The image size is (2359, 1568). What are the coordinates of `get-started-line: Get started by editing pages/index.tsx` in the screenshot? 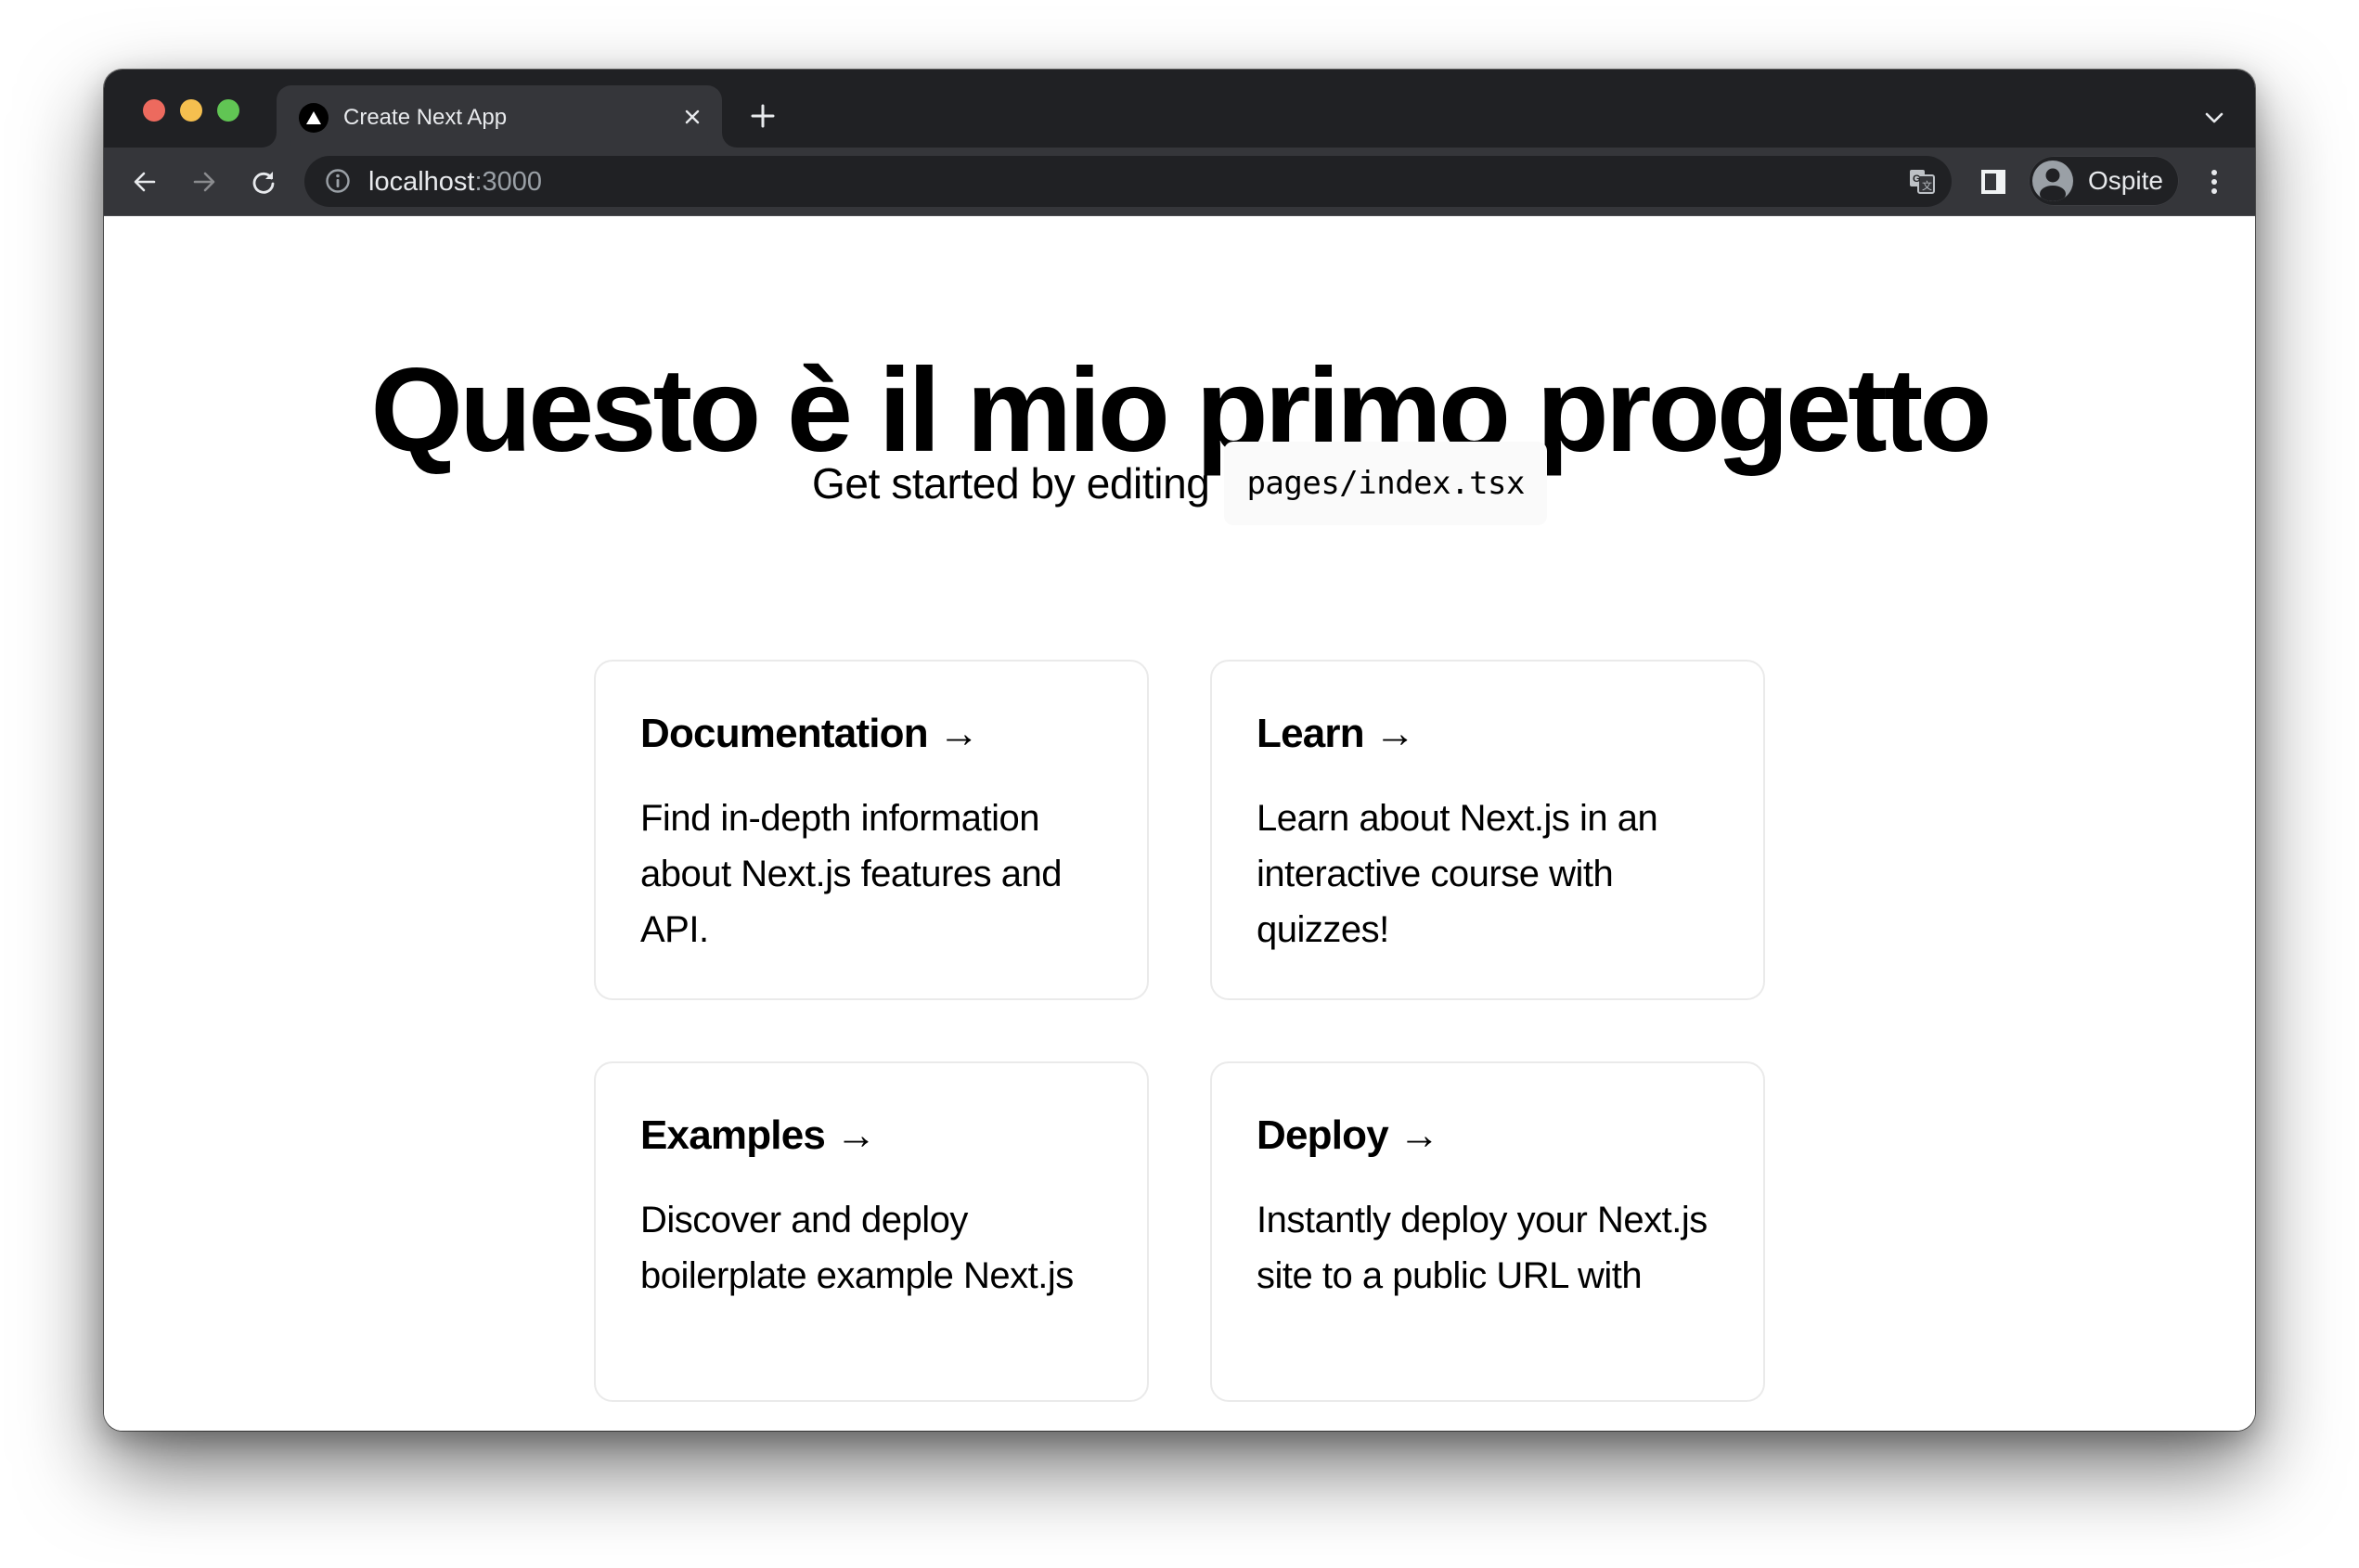 It's located at (1179, 484).